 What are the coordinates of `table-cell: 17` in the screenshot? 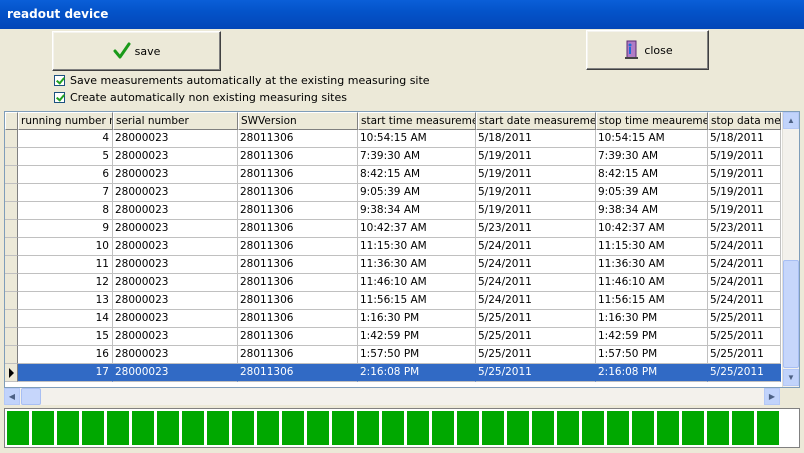 It's located at (65, 373).